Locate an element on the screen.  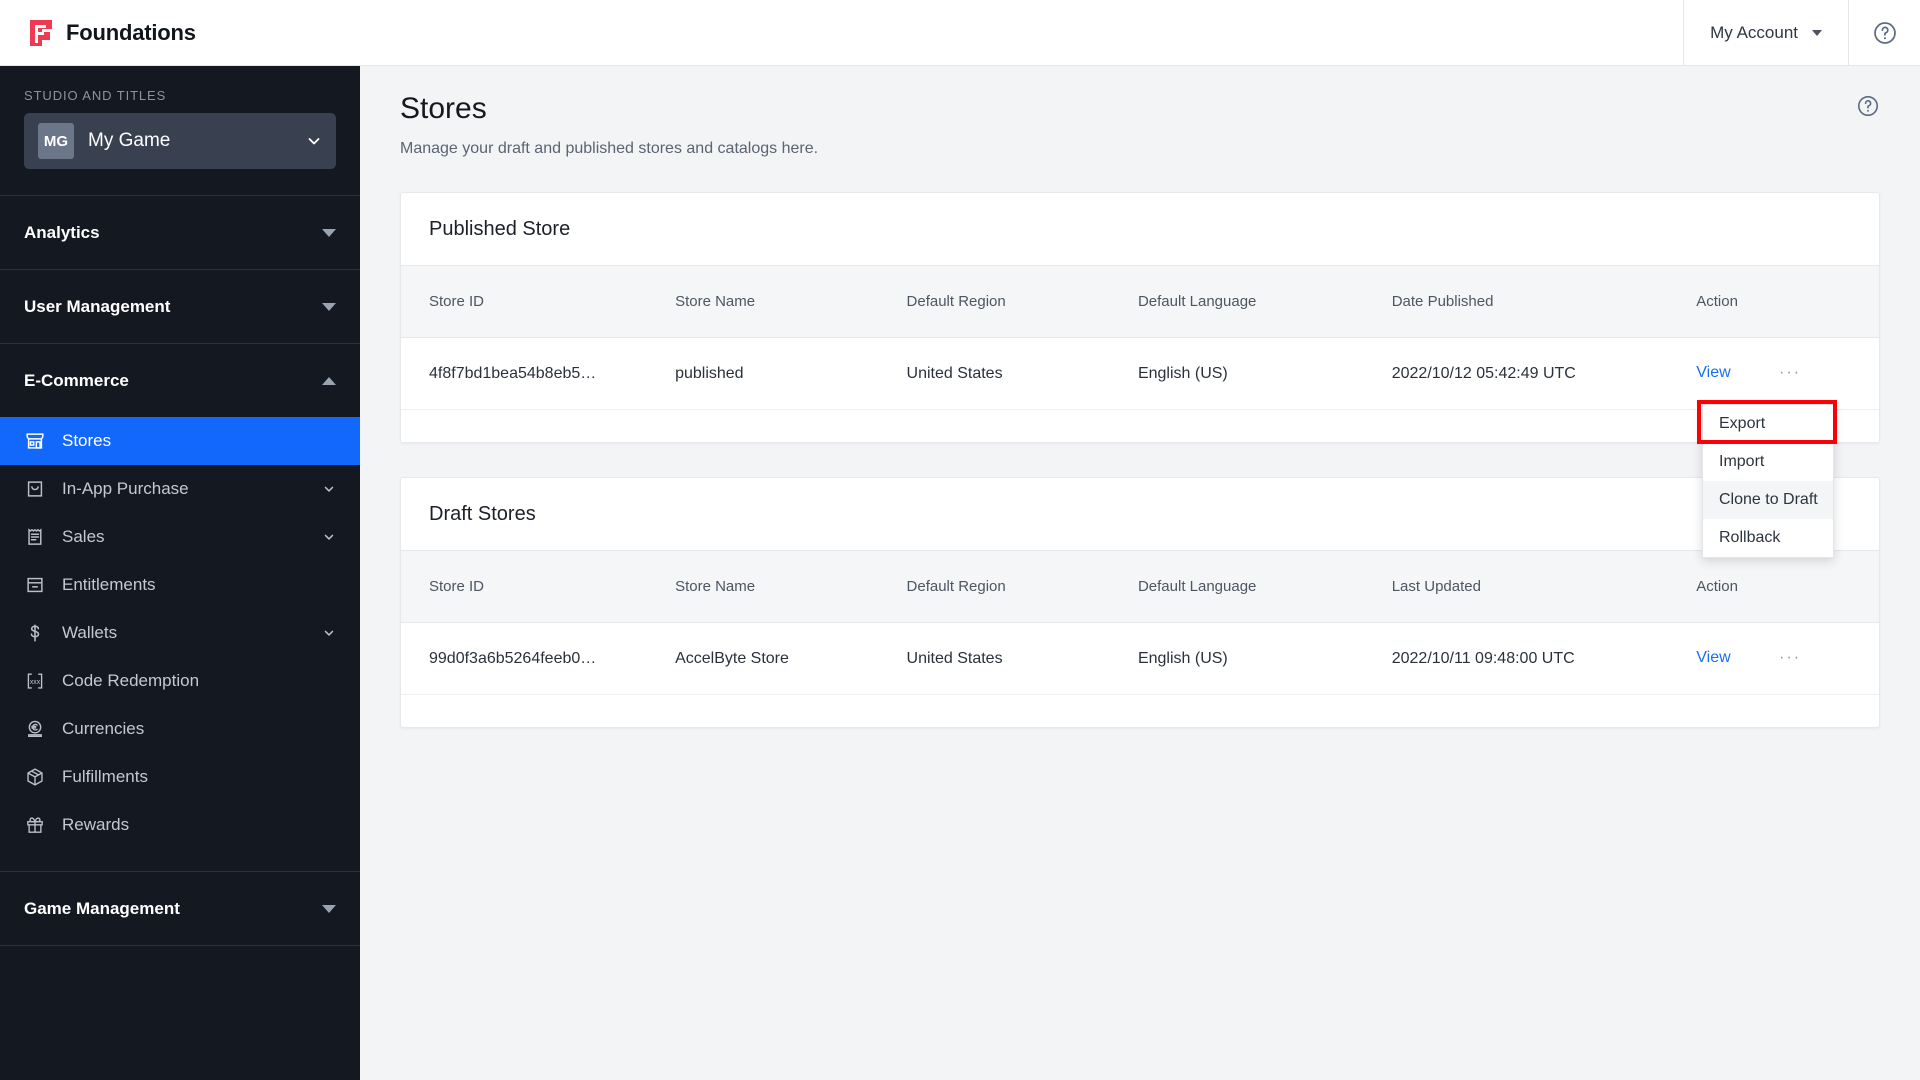
sidebar-item-in-app-purchase-label: In-App Purchase is located at coordinates (125, 488).